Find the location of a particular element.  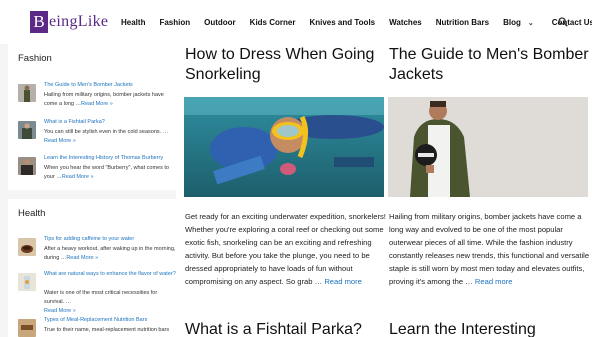

nav-item-health: Health is located at coordinates (133, 22).